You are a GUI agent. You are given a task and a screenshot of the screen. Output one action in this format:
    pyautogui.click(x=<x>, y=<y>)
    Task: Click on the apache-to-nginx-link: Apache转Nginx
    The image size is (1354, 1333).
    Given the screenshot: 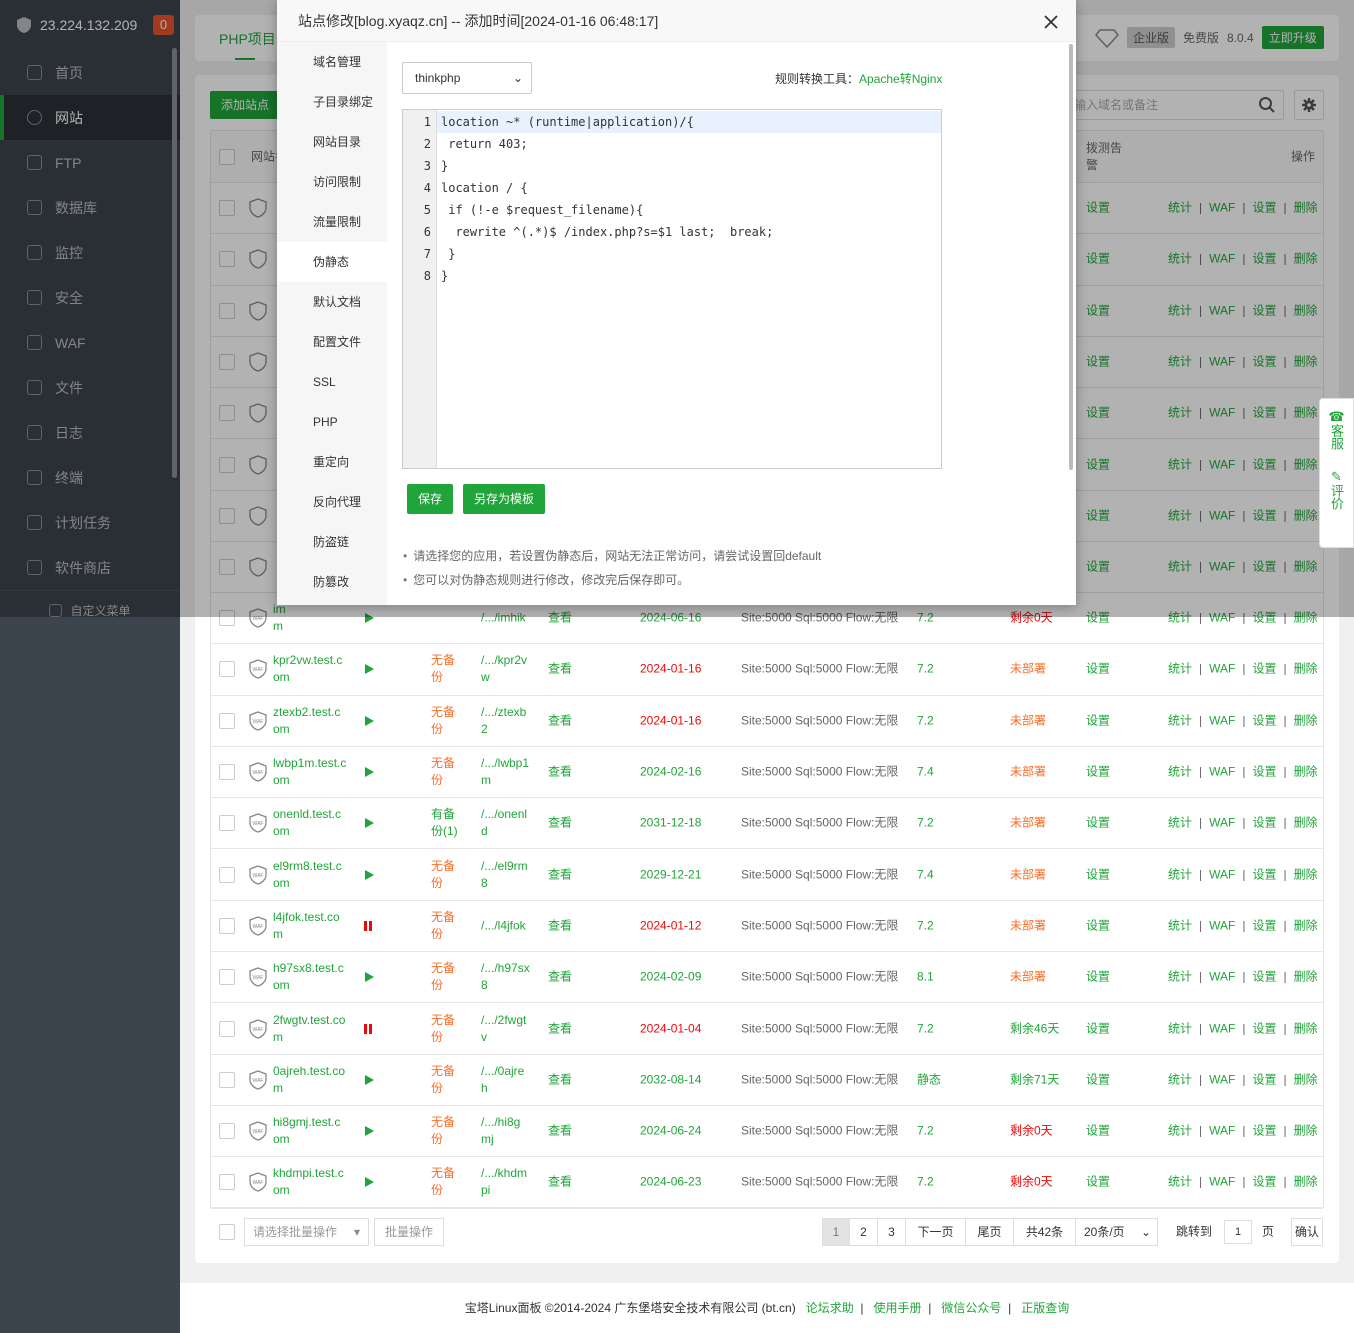 What is the action you would take?
    pyautogui.click(x=900, y=79)
    